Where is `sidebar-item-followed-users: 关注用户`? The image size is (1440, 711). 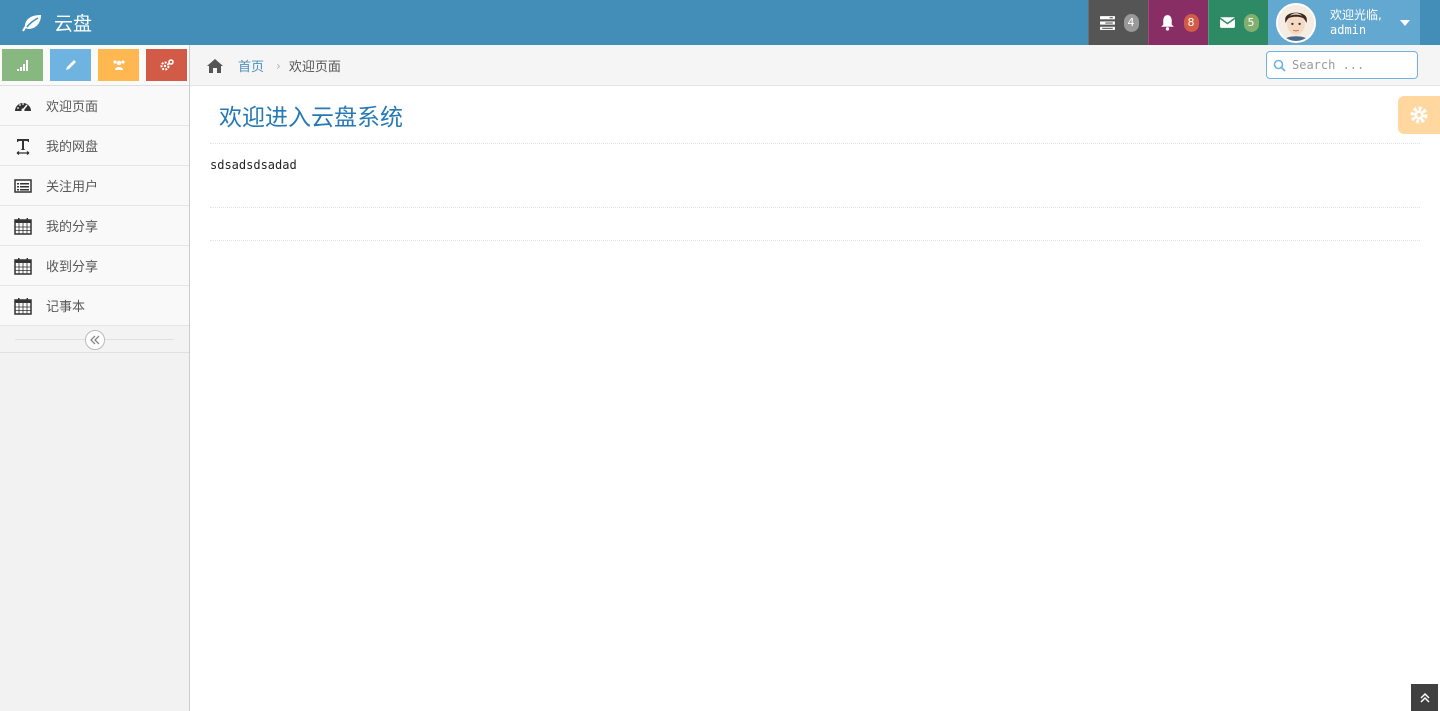 sidebar-item-followed-users: 关注用户 is located at coordinates (94, 186).